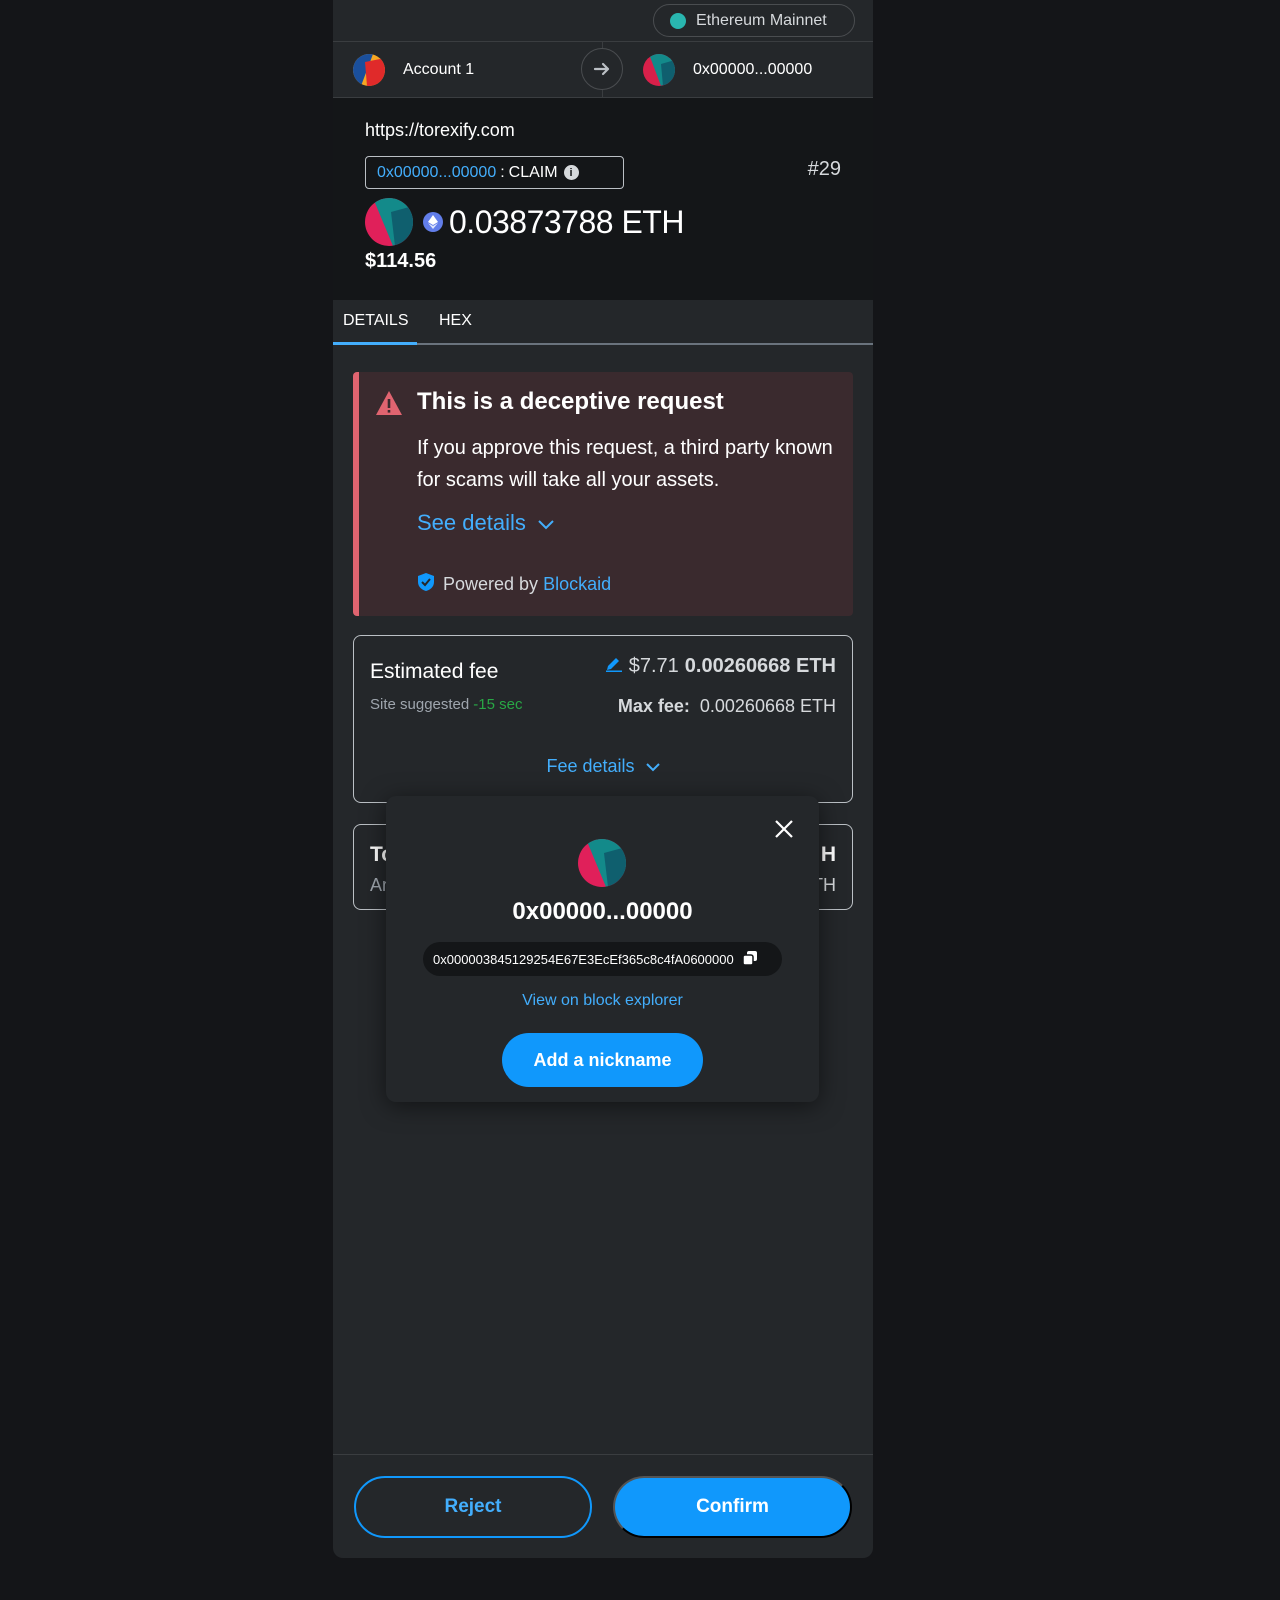 The width and height of the screenshot is (1280, 1600). Describe the element at coordinates (603, 322) in the screenshot. I see `tab-bar: DETAILS HEX` at that location.